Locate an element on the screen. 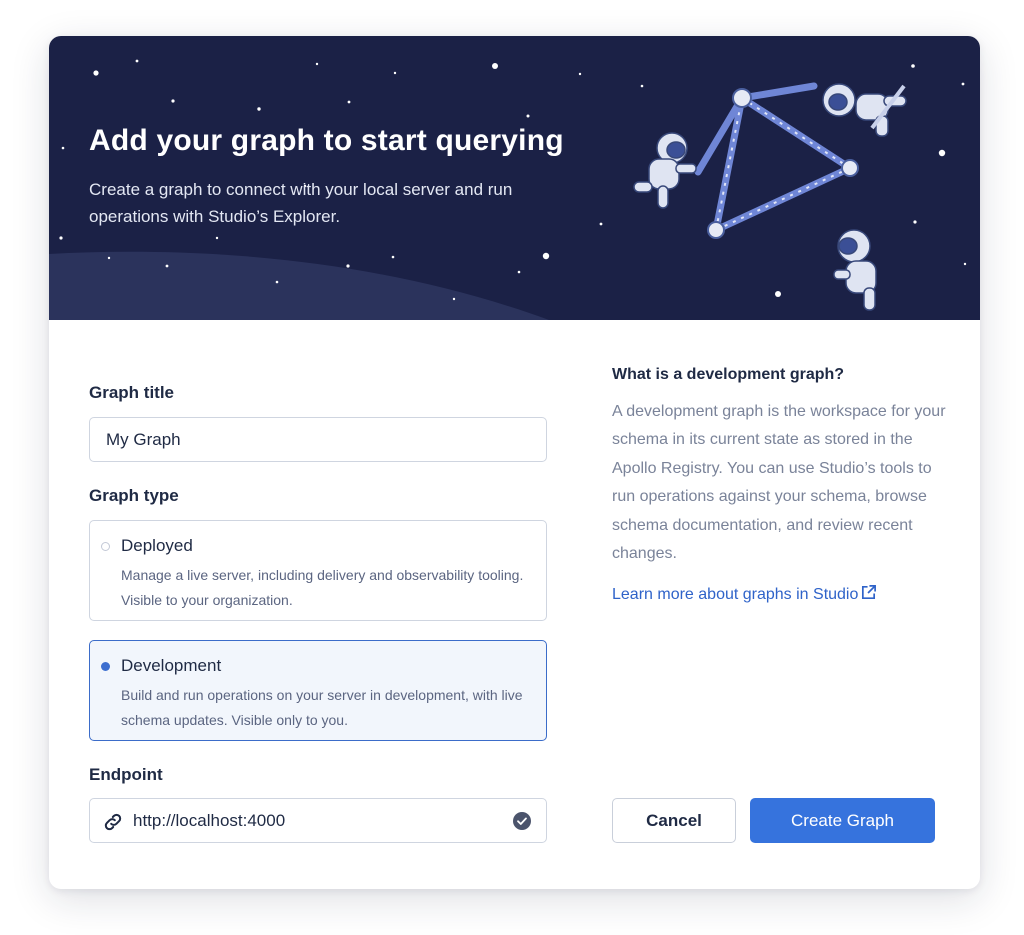 The height and width of the screenshot is (935, 1024). graph-title-field-wrapper is located at coordinates (318, 439).